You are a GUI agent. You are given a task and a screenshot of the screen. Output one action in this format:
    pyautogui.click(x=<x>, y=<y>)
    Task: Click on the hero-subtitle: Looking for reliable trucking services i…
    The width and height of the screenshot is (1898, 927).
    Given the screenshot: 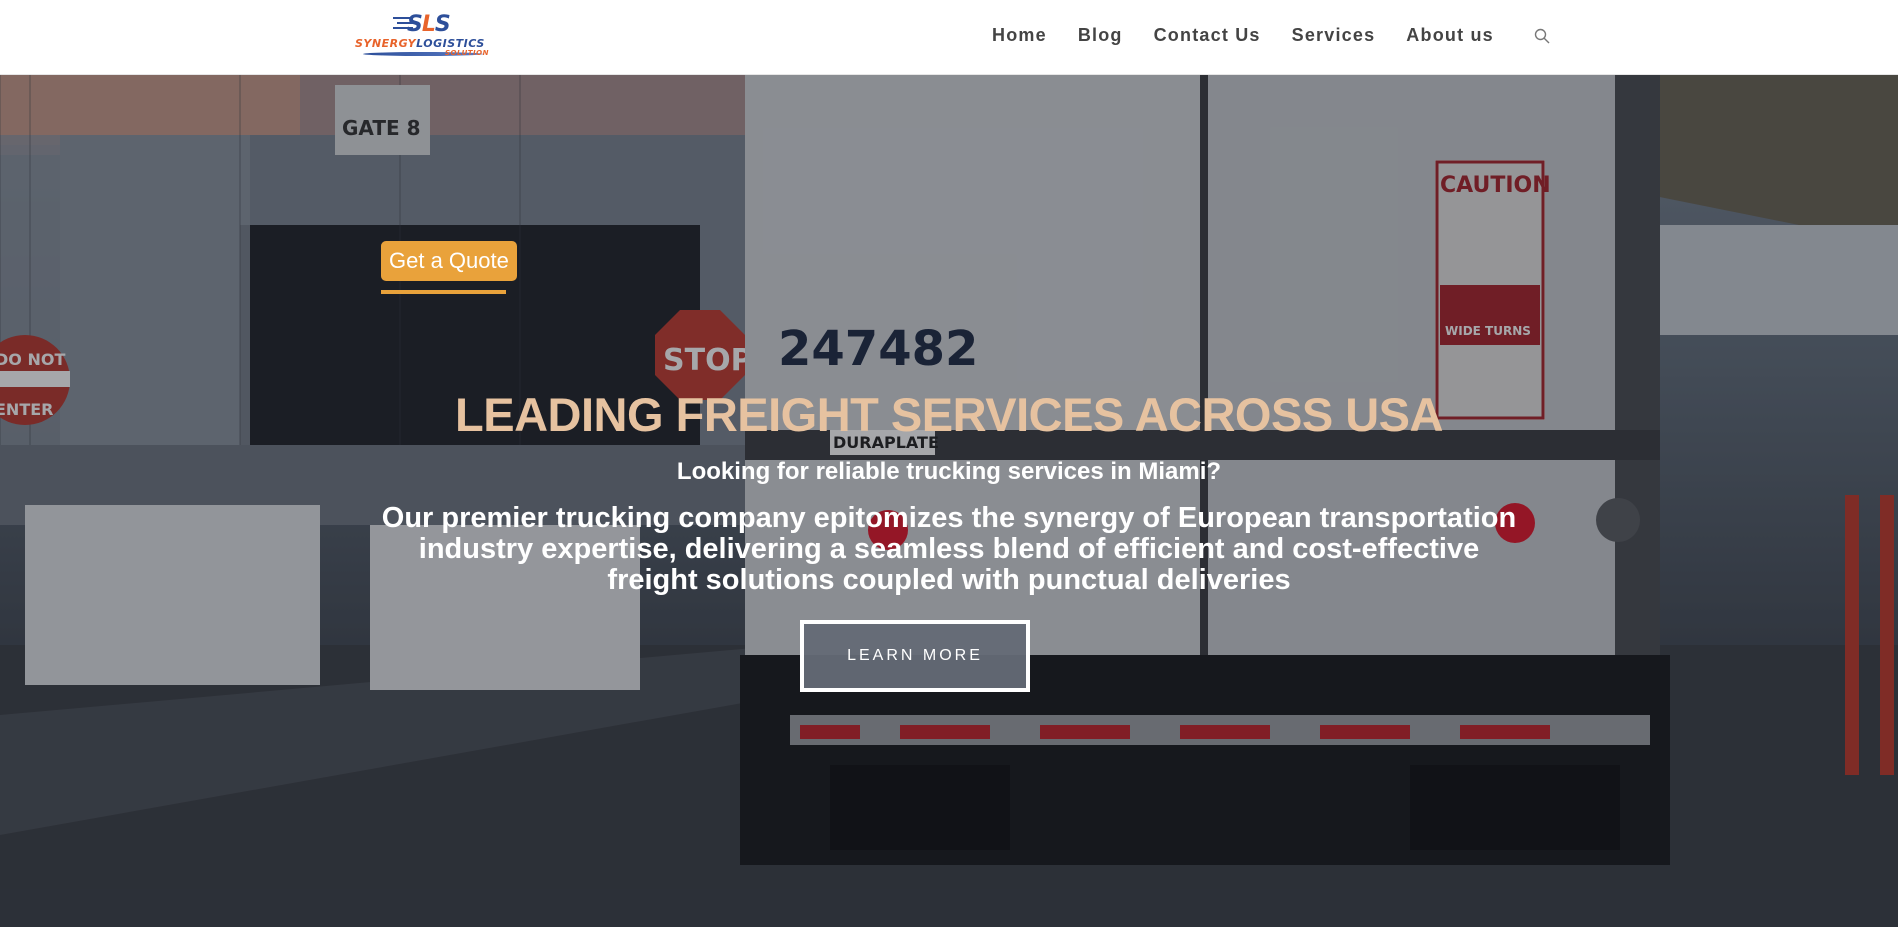 What is the action you would take?
    pyautogui.click(x=949, y=471)
    